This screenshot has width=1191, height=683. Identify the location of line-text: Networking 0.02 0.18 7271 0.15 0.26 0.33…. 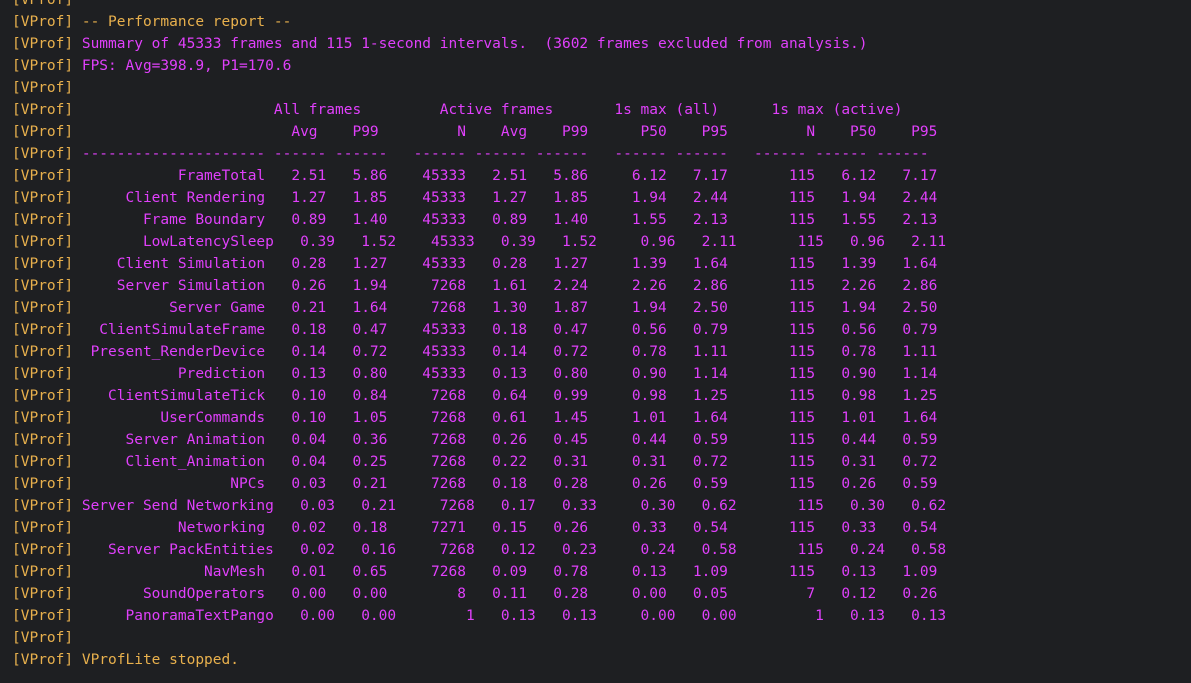
(505, 528).